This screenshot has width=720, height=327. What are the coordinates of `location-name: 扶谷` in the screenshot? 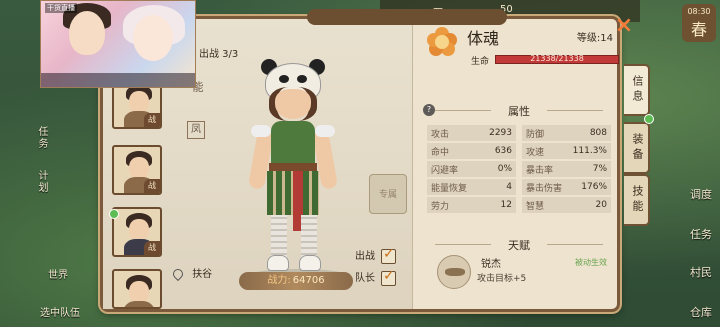 It's located at (202, 274).